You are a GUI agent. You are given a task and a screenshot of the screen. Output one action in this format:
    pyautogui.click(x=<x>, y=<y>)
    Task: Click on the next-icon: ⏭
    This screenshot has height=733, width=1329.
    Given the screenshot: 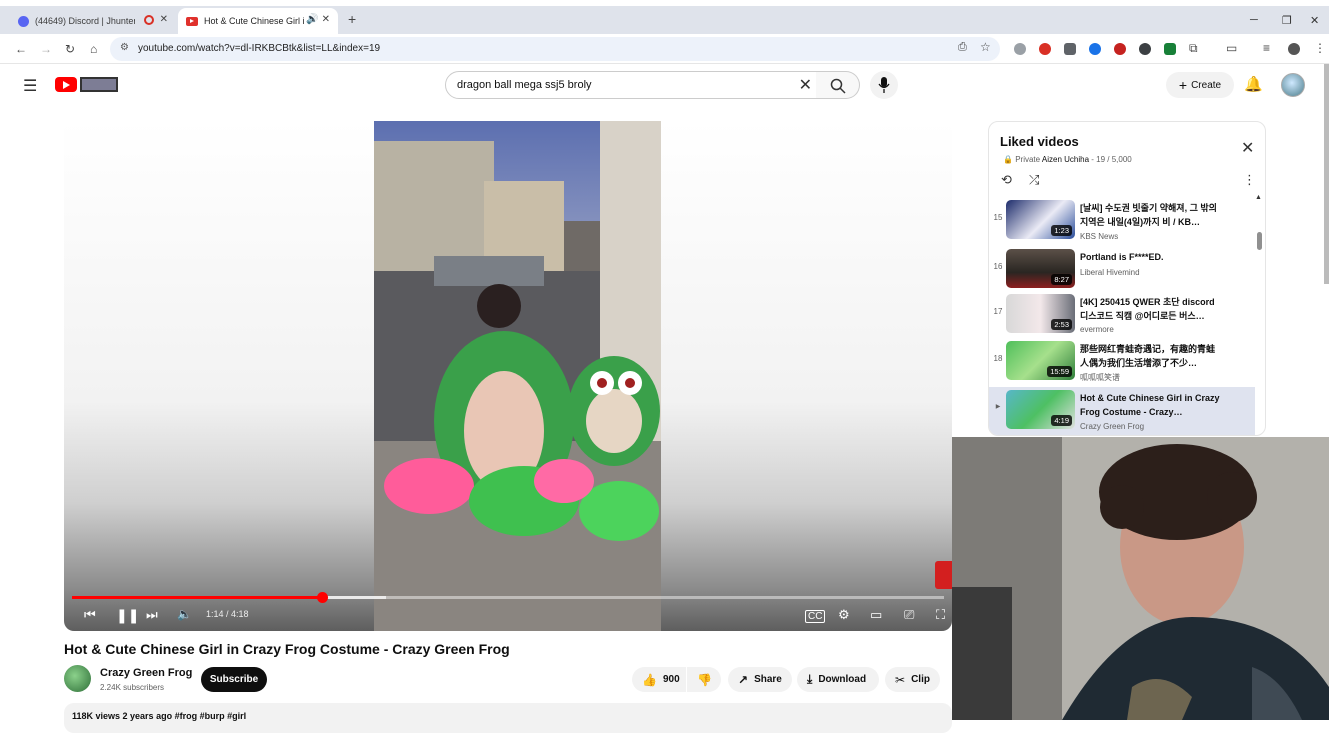 What is the action you would take?
    pyautogui.click(x=152, y=615)
    